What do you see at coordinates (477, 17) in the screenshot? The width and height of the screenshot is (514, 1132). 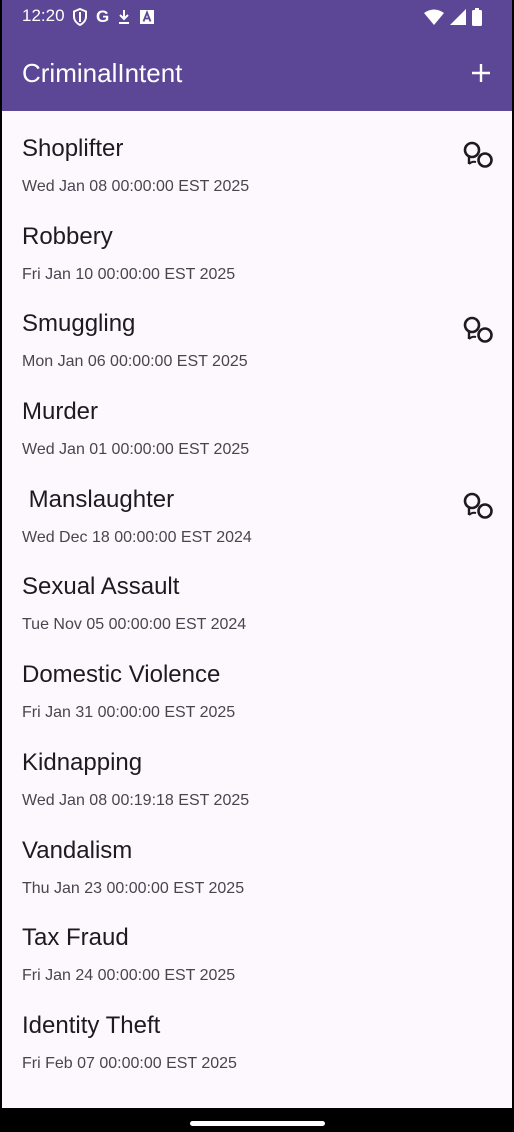 I see `battery-icon` at bounding box center [477, 17].